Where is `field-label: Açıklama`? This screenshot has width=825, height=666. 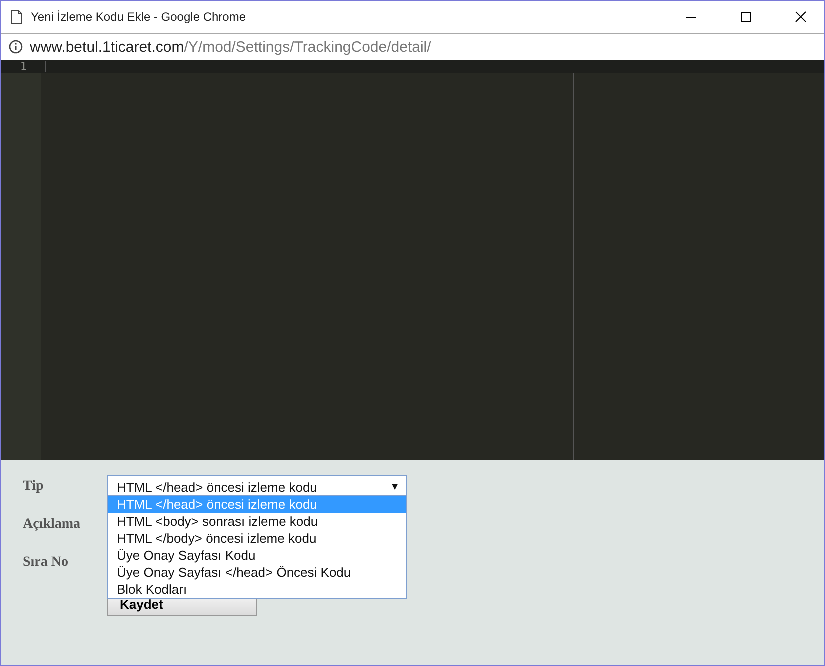
field-label: Açıklama is located at coordinates (52, 525).